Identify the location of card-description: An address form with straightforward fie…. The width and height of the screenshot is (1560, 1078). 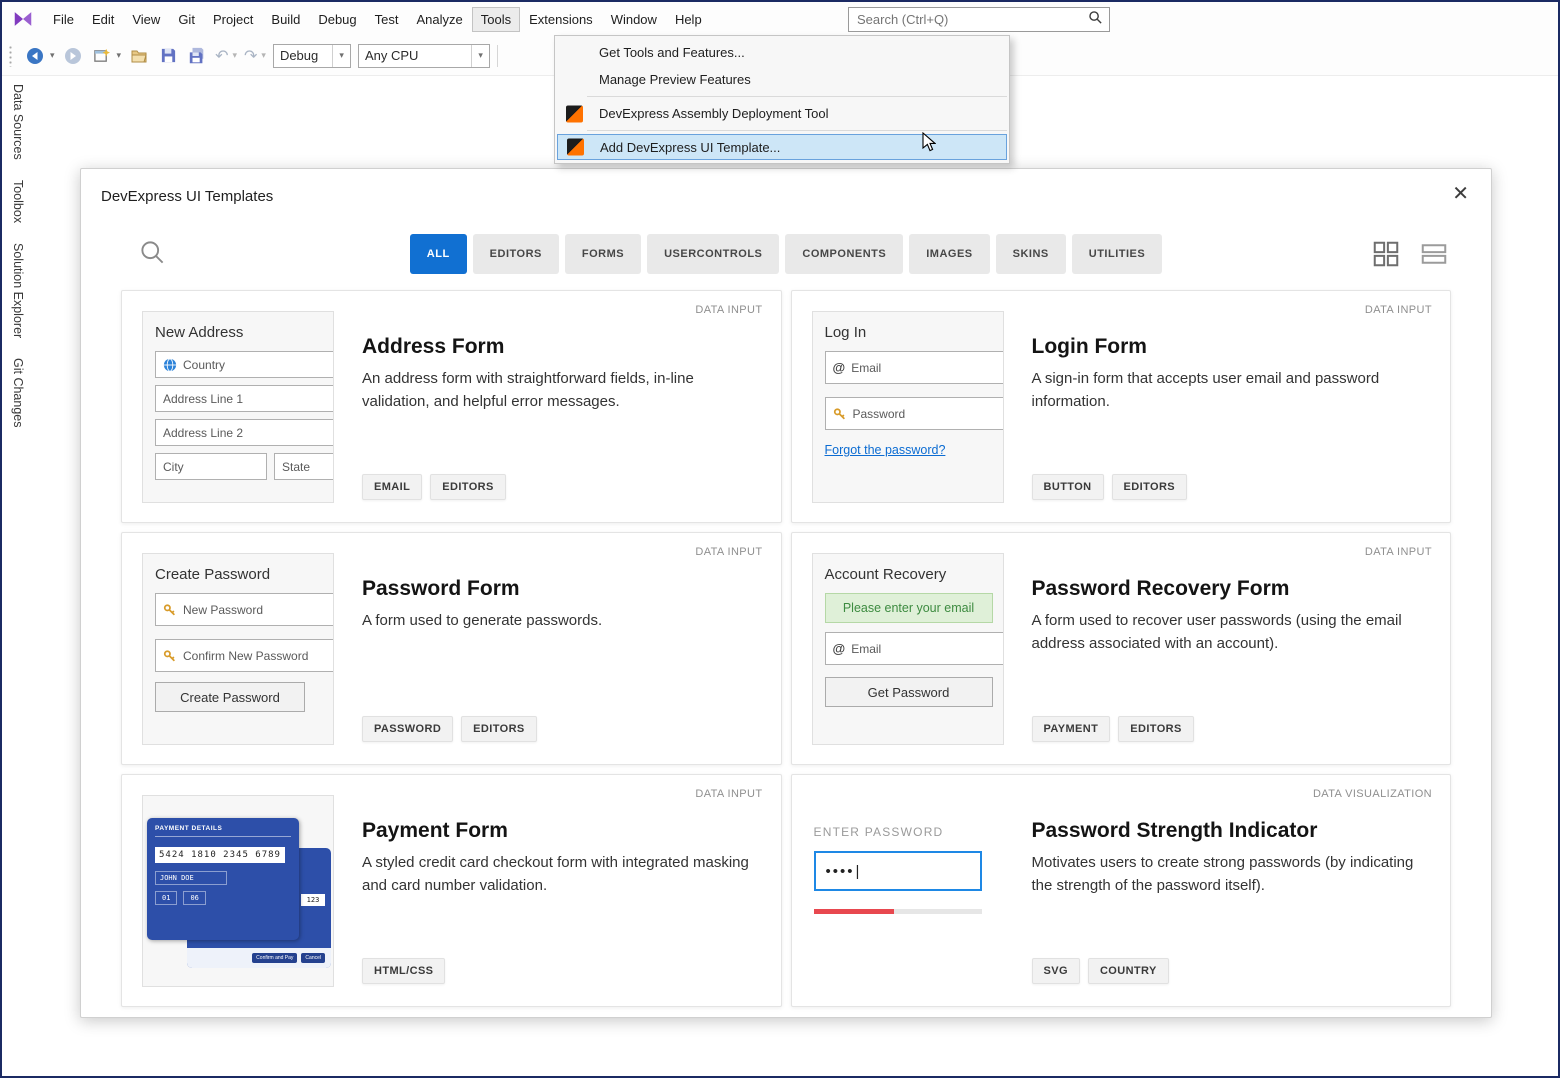
(528, 390).